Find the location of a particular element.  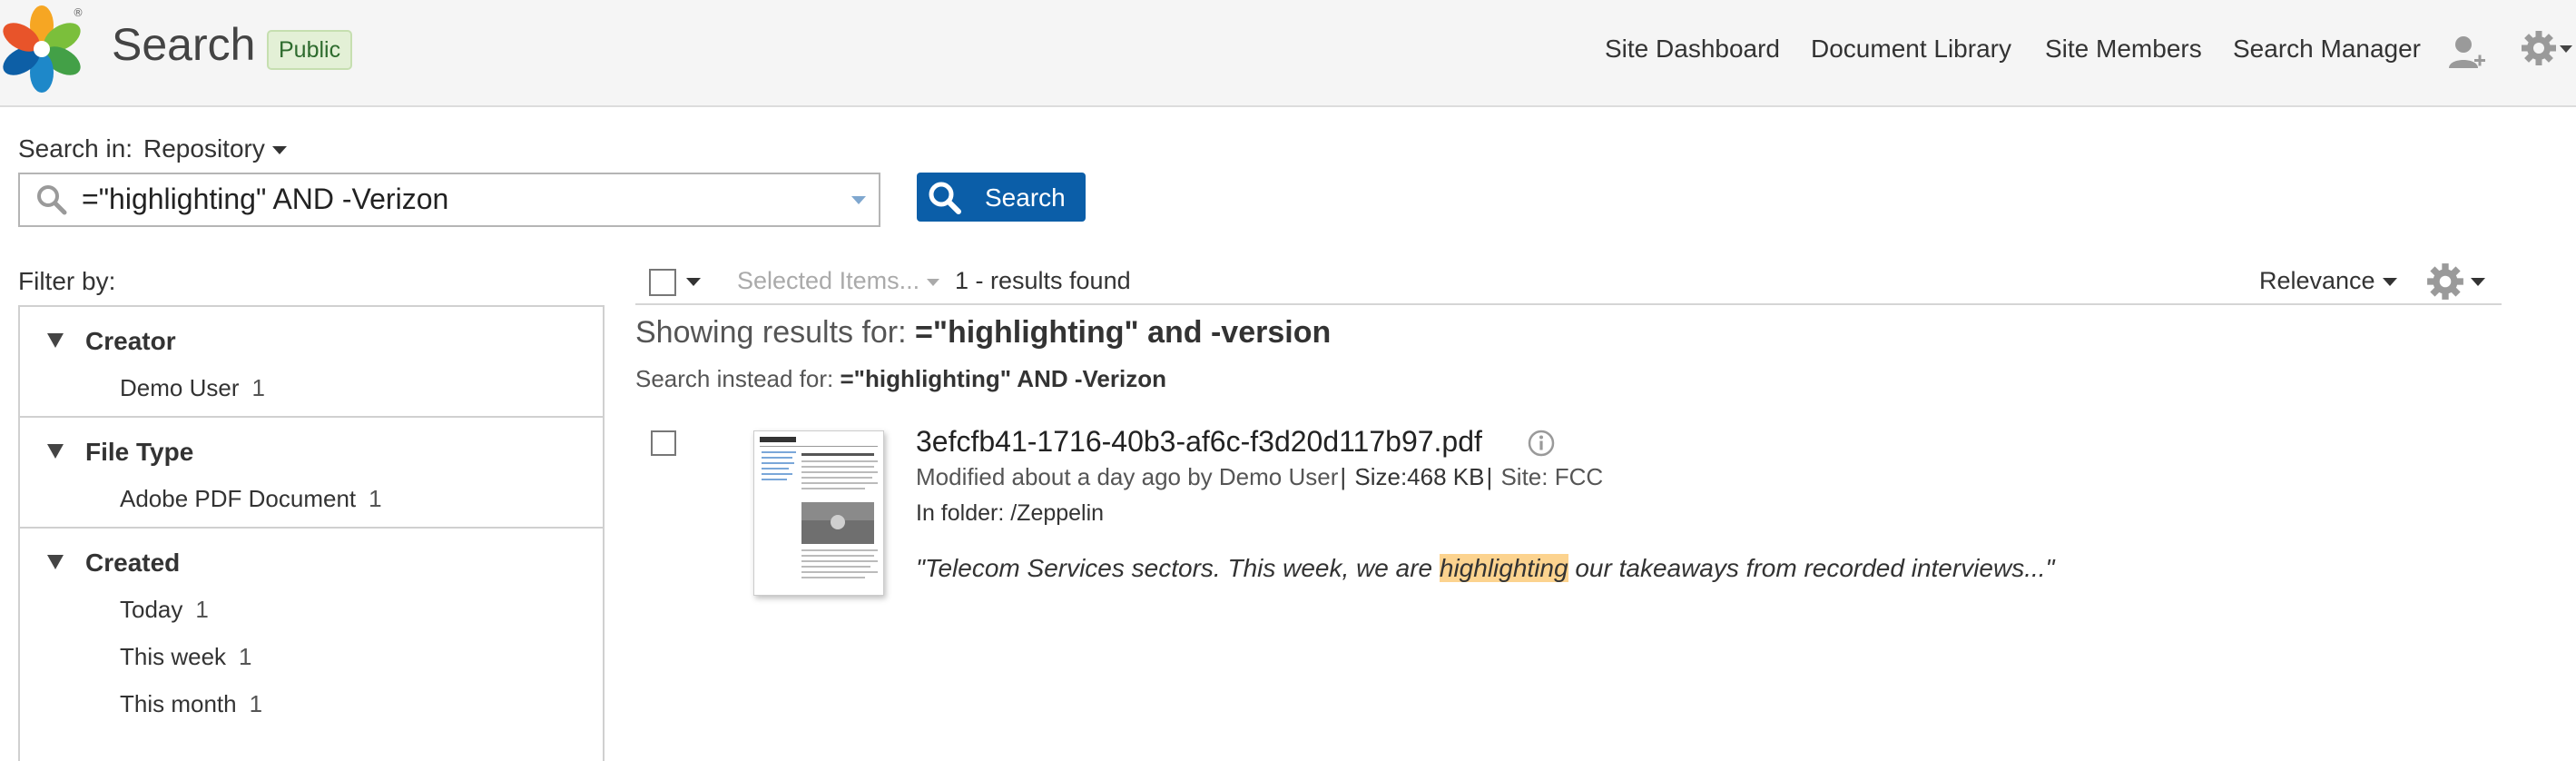

sort-value: Relevance is located at coordinates (2317, 280).